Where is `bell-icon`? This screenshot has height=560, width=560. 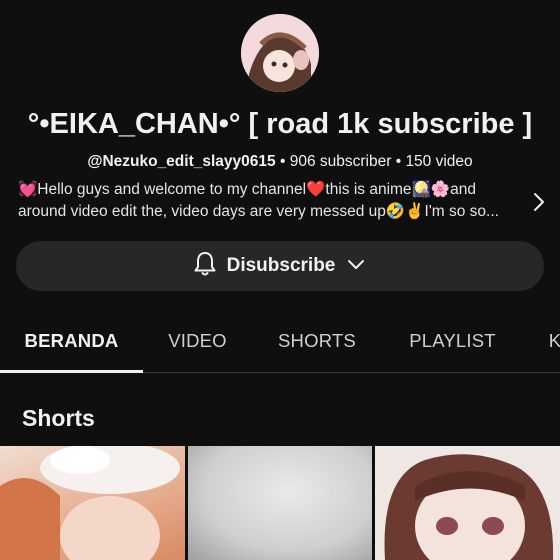 bell-icon is located at coordinates (205, 266).